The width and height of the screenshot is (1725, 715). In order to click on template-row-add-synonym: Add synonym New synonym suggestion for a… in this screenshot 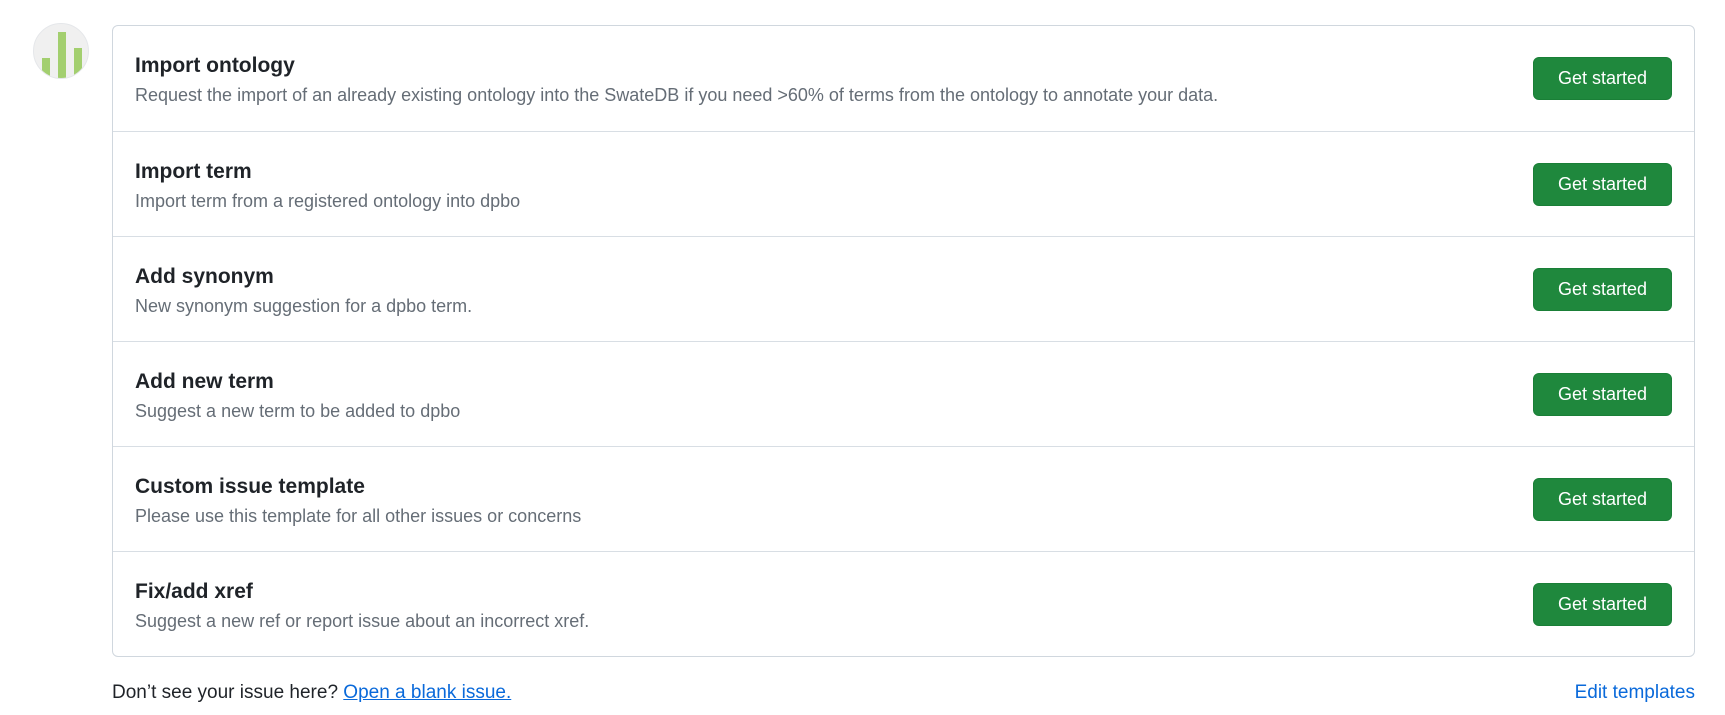, I will do `click(903, 288)`.